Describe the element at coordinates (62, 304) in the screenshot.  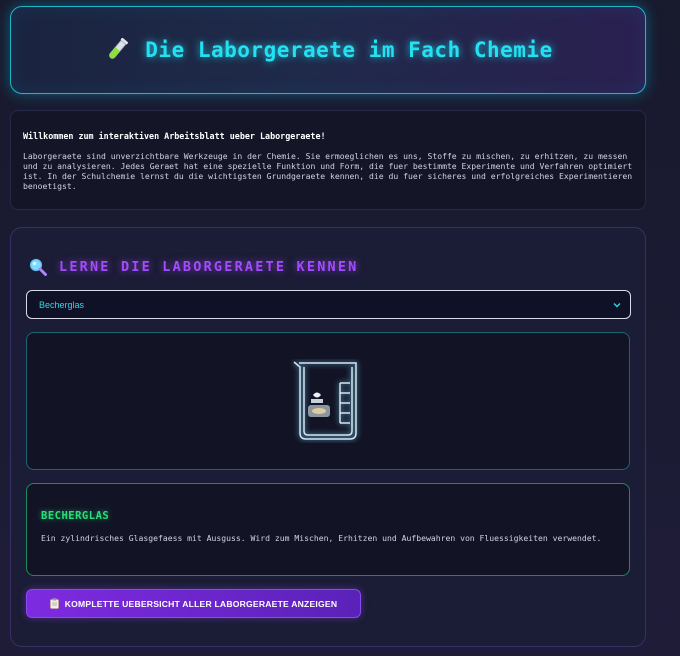
I see `equipment-select-value: Becherglas` at that location.